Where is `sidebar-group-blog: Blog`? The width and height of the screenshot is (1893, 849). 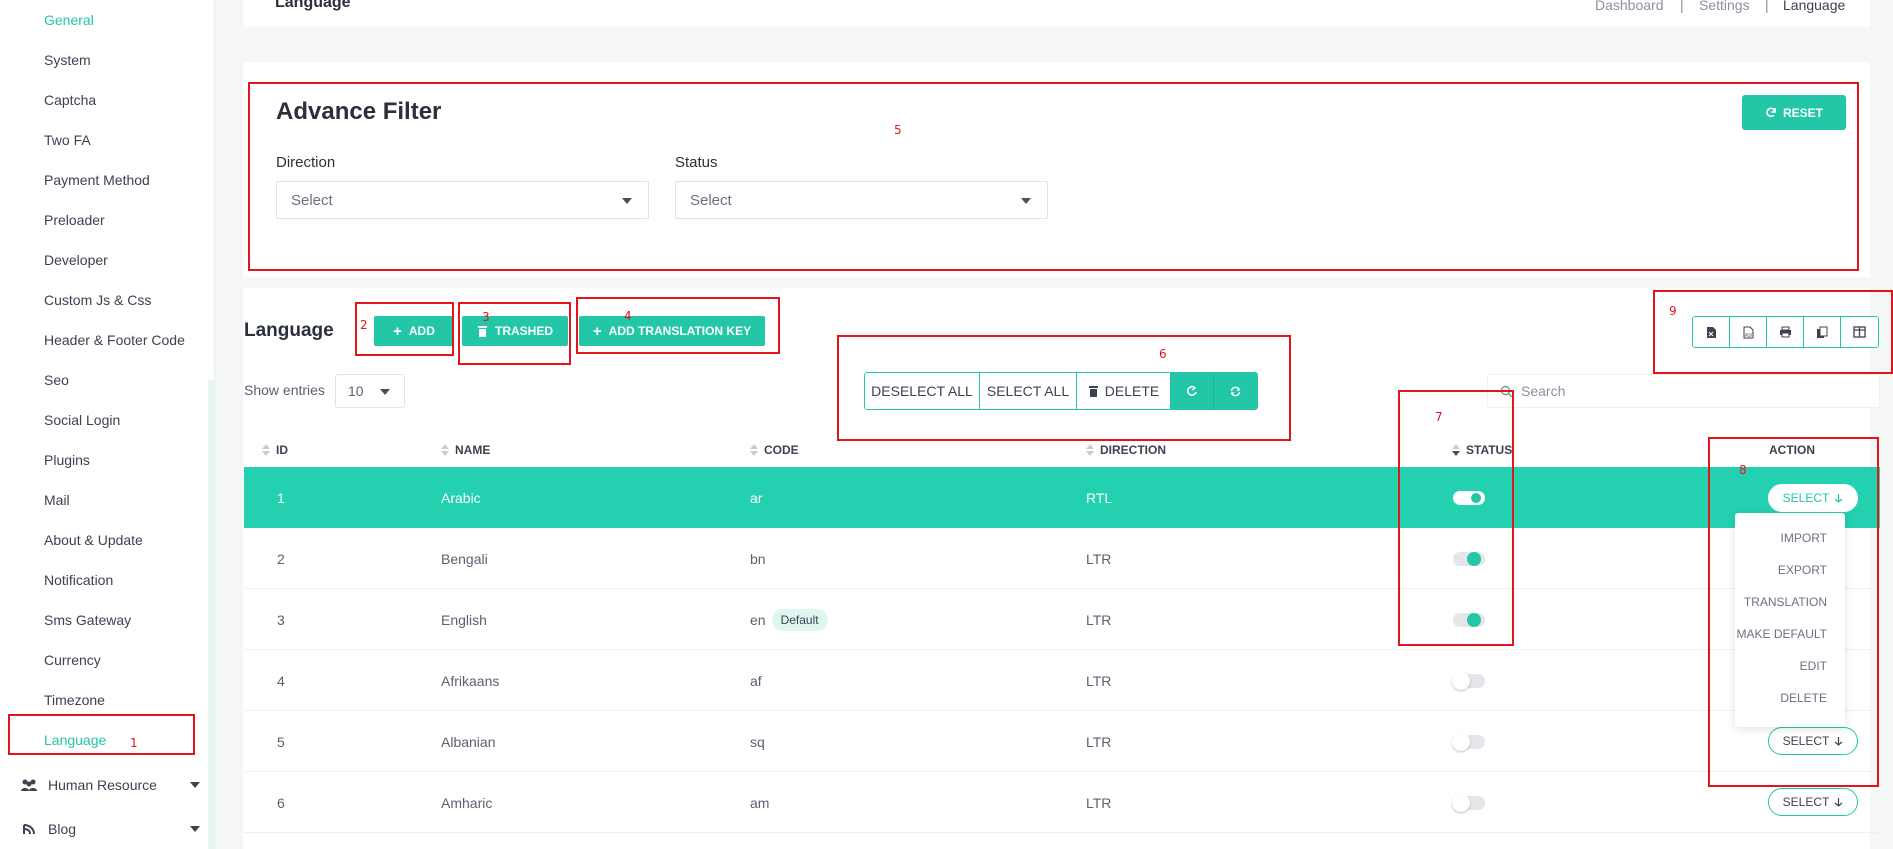
sidebar-group-blog: Blog is located at coordinates (110, 829).